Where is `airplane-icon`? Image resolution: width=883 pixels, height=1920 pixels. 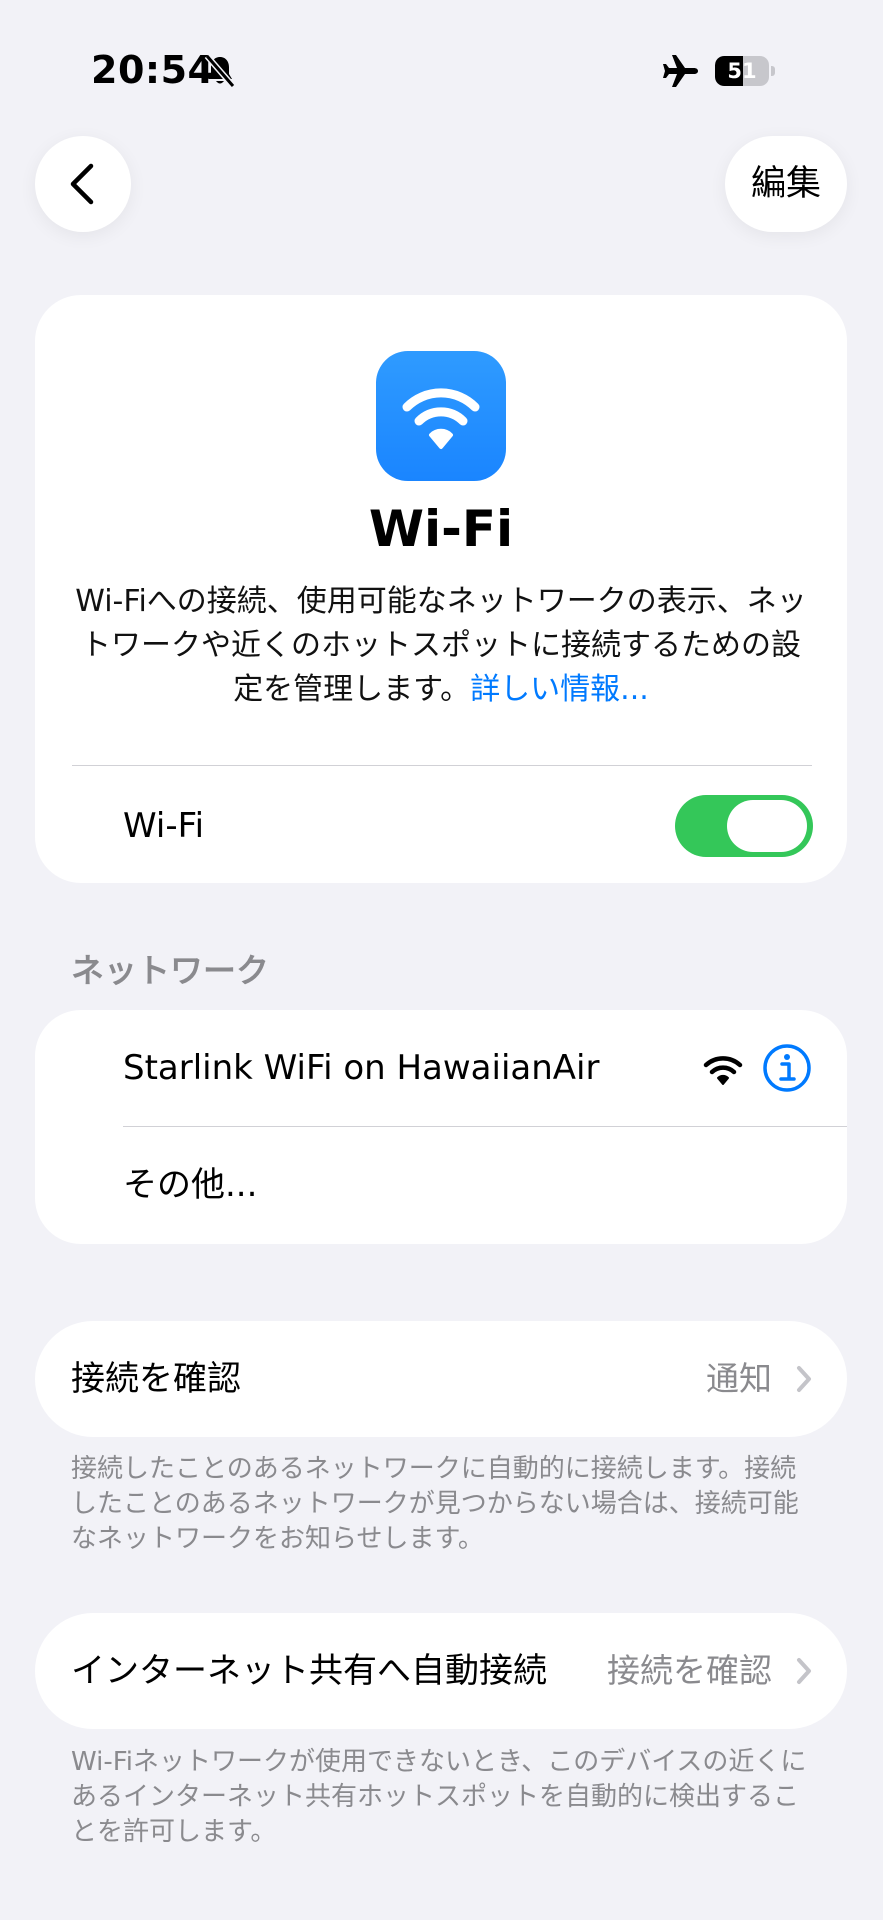 airplane-icon is located at coordinates (680, 71).